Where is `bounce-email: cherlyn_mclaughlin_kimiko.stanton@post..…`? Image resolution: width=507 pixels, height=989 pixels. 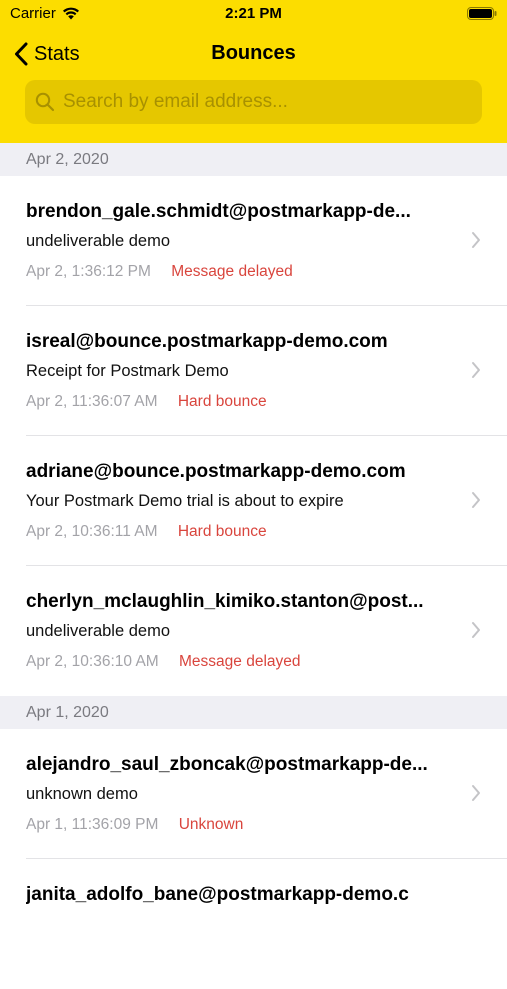 bounce-email: cherlyn_mclaughlin_kimiko.stanton@post..… is located at coordinates (225, 601).